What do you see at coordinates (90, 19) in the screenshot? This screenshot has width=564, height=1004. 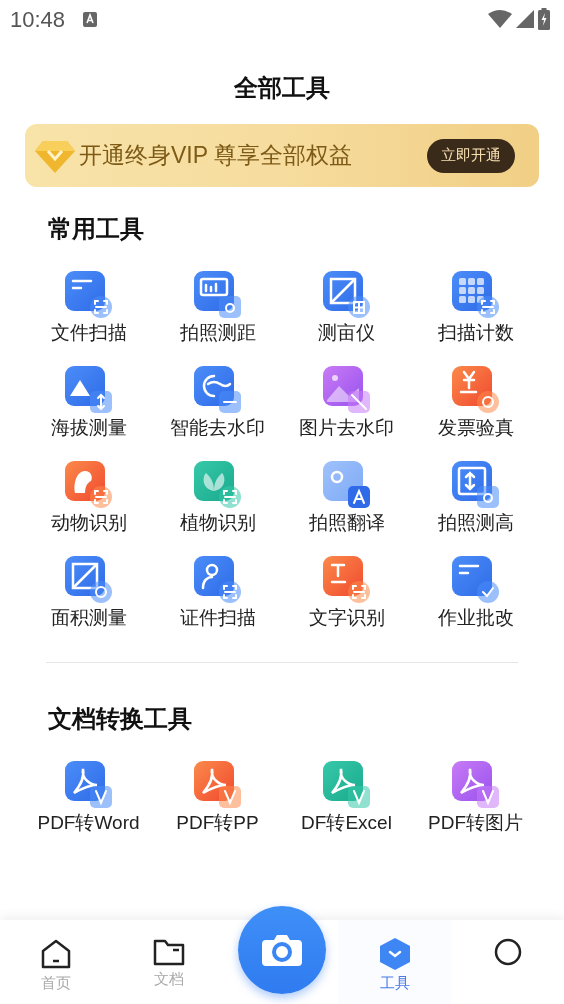 I see `notification-icon` at bounding box center [90, 19].